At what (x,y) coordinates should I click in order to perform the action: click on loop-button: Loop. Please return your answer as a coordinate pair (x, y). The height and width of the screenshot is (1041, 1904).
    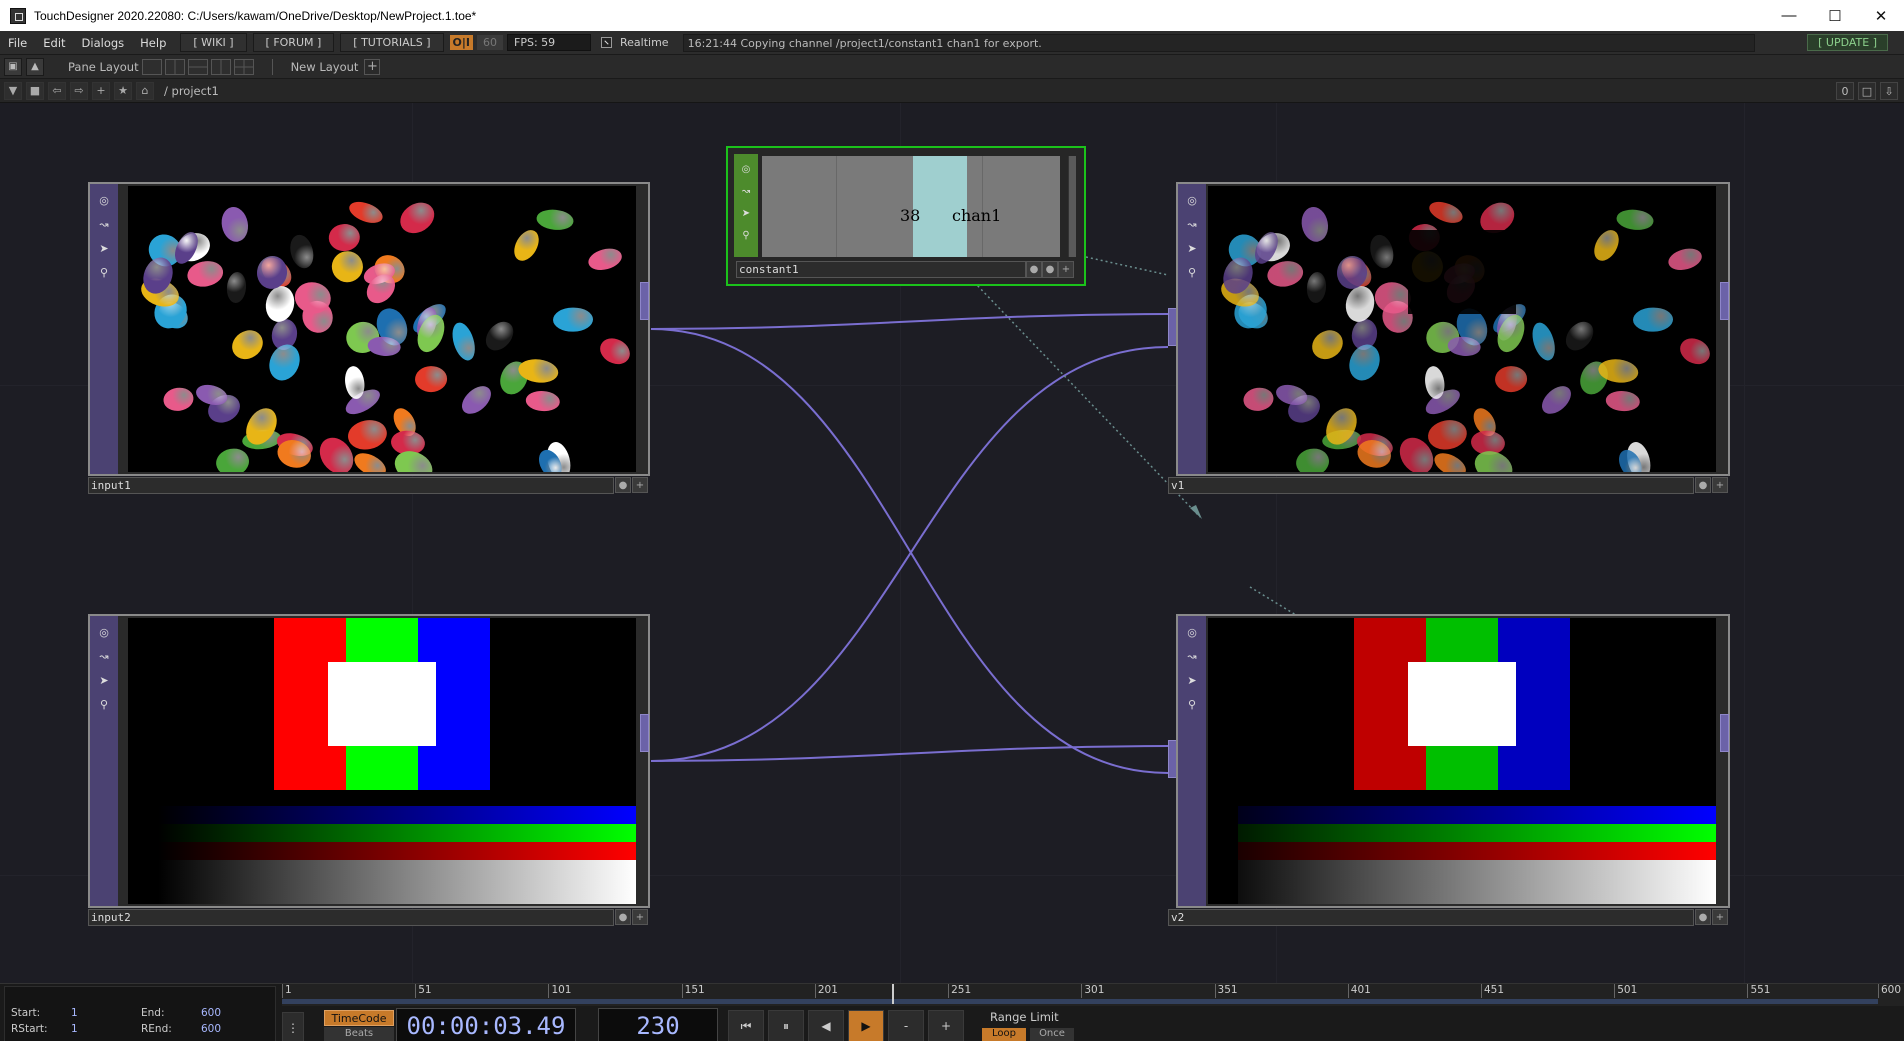
    Looking at the image, I should click on (1004, 1034).